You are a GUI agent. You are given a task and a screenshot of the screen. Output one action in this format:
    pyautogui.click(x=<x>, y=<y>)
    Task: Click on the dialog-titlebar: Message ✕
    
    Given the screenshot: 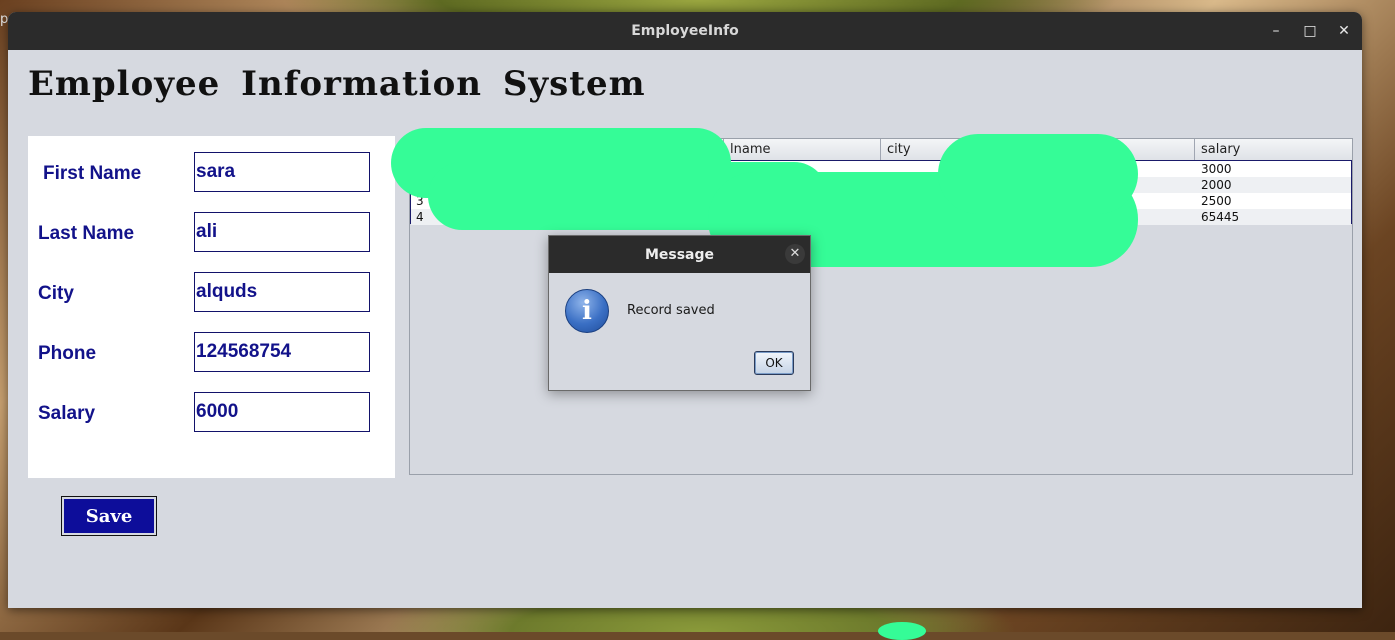 What is the action you would take?
    pyautogui.click(x=679, y=254)
    